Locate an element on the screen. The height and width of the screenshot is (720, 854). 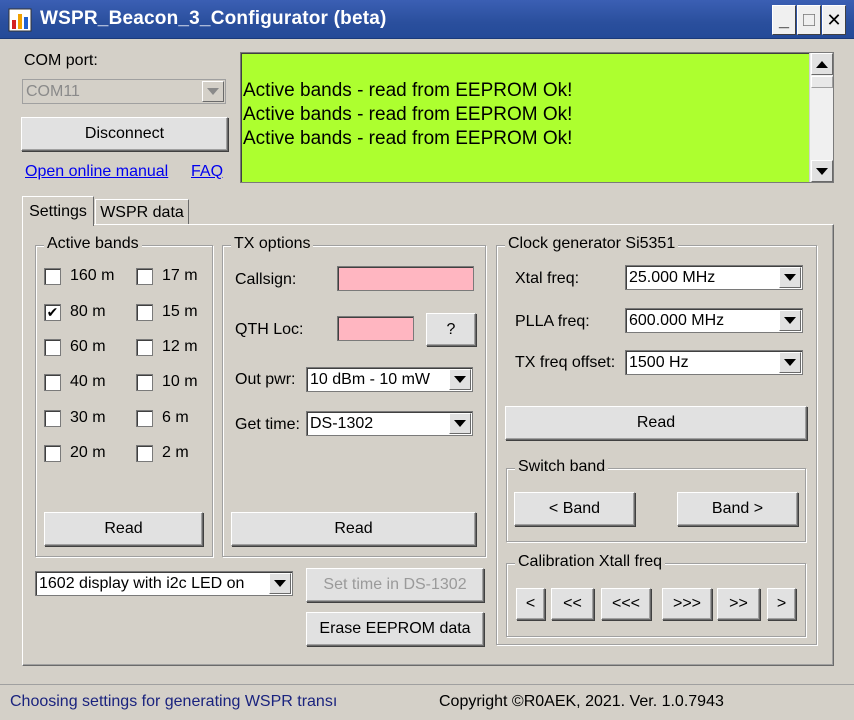
band-label: 40 m is located at coordinates (88, 381).